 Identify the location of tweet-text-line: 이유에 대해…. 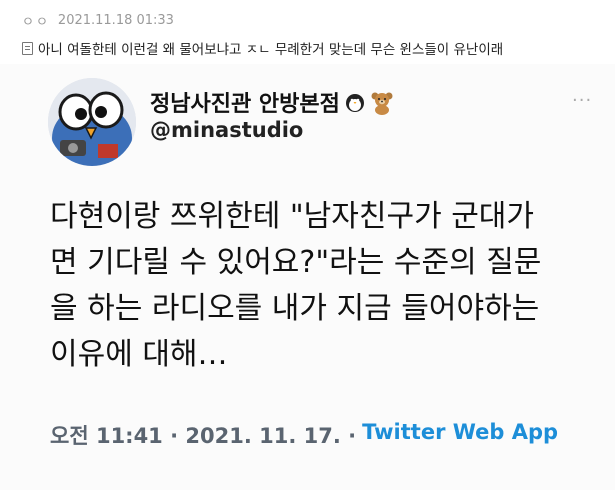
(139, 354).